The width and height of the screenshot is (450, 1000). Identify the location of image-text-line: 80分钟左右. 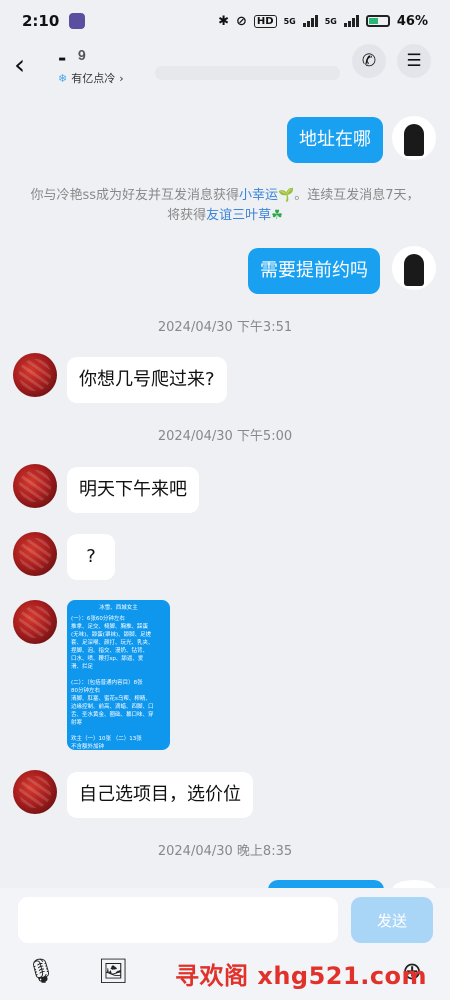
(85, 691).